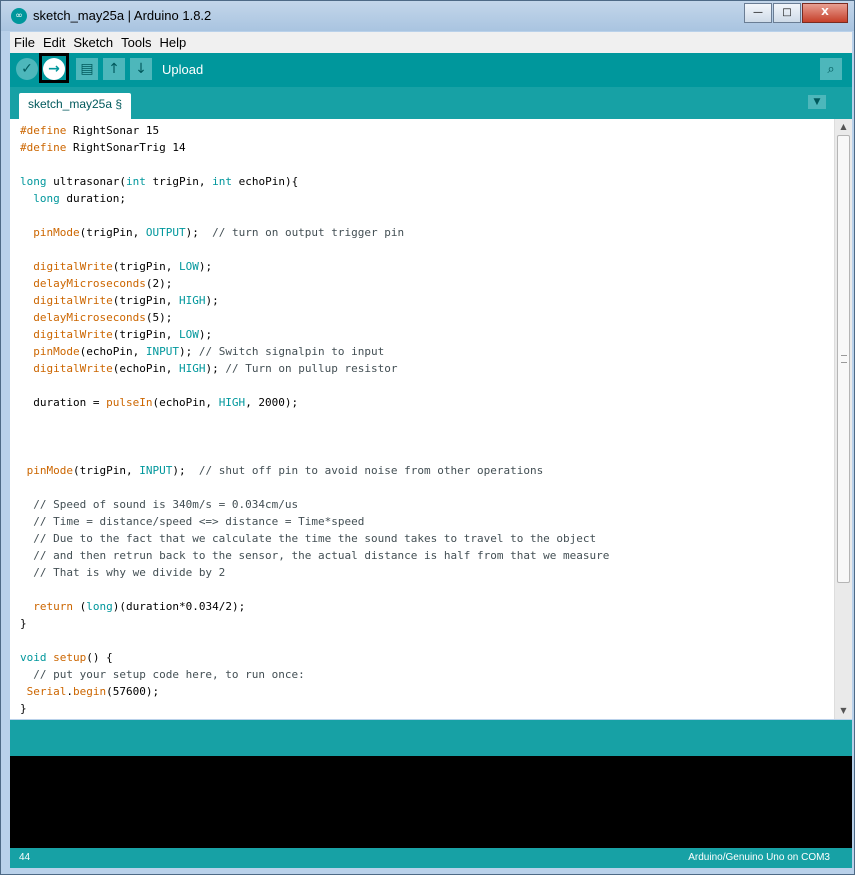  Describe the element at coordinates (314, 606) in the screenshot. I see `code-line: return (long)(duration*0.034/2);` at that location.